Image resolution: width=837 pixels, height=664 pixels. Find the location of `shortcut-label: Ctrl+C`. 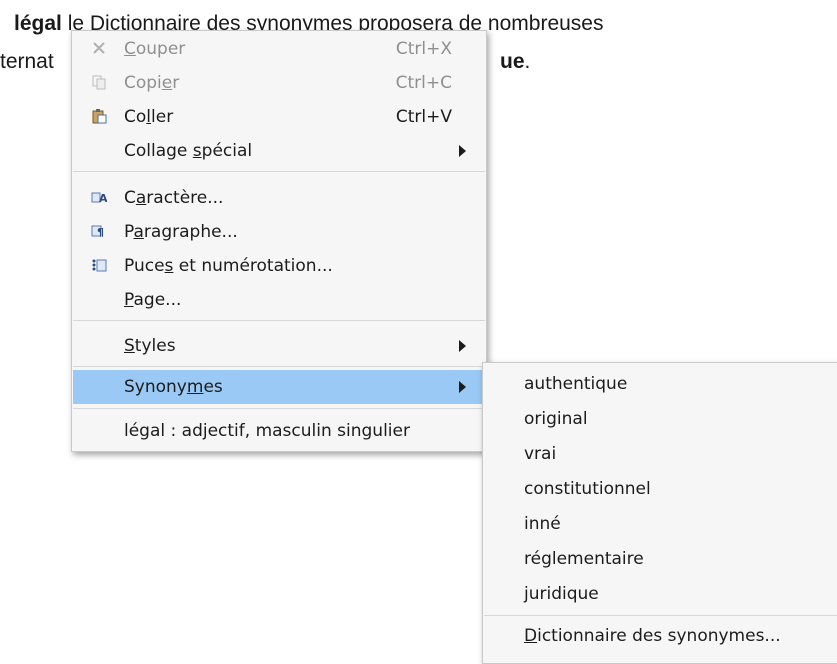

shortcut-label: Ctrl+C is located at coordinates (423, 83).